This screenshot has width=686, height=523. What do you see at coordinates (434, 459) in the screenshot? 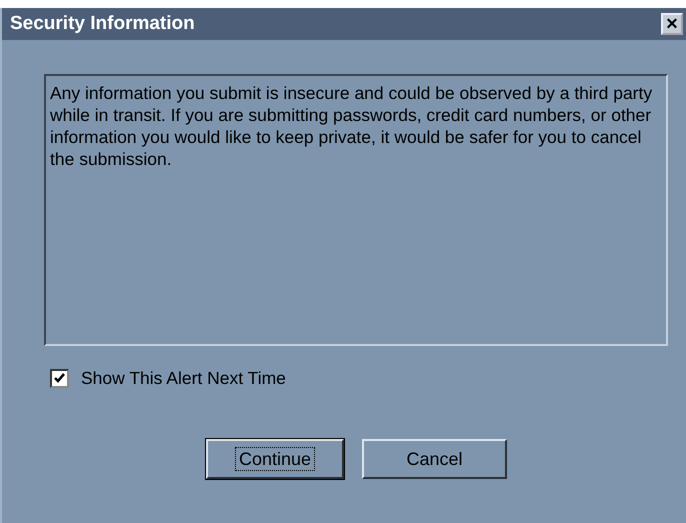
I see `dialog-button: Cancel` at bounding box center [434, 459].